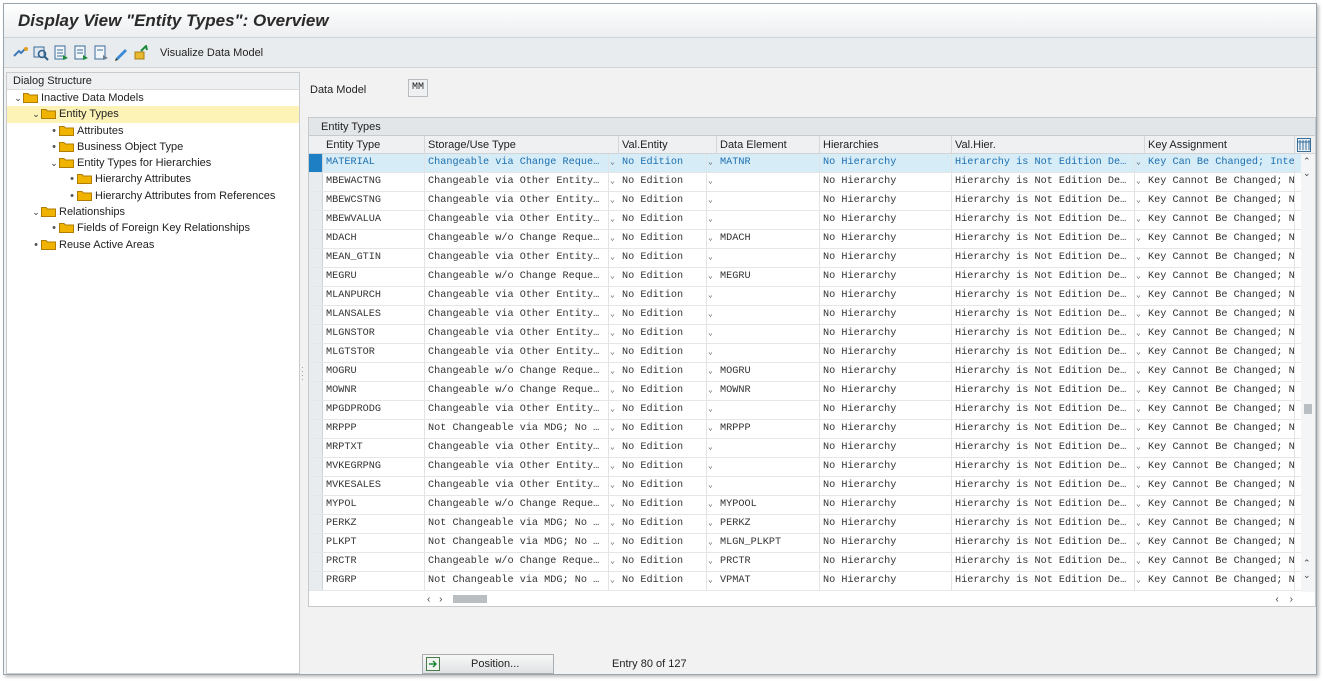  I want to click on horizontal-scroll-thumb, so click(470, 599).